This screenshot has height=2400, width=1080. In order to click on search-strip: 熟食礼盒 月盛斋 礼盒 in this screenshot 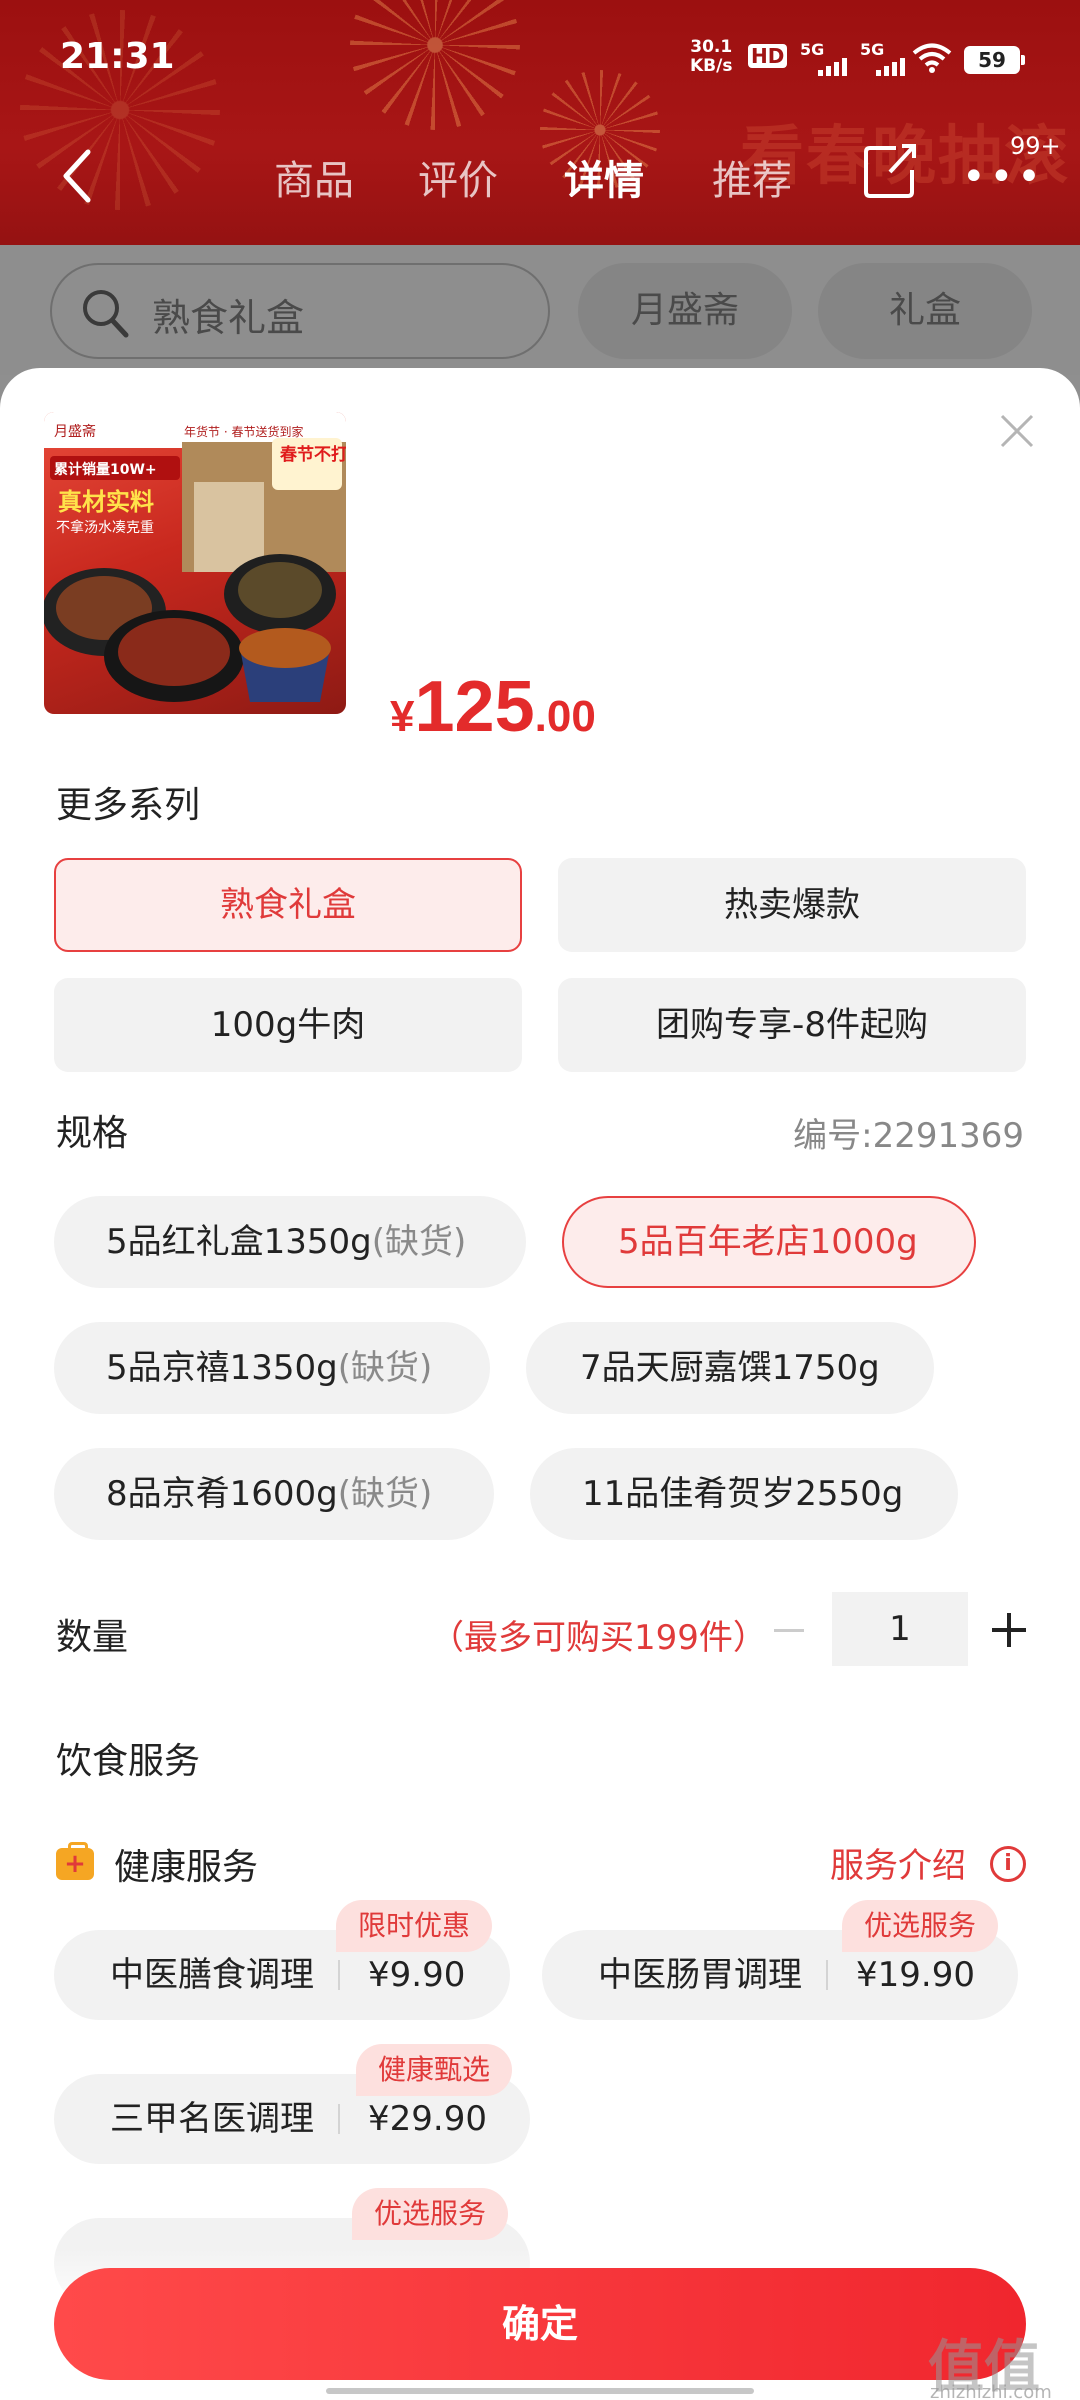, I will do `click(540, 310)`.